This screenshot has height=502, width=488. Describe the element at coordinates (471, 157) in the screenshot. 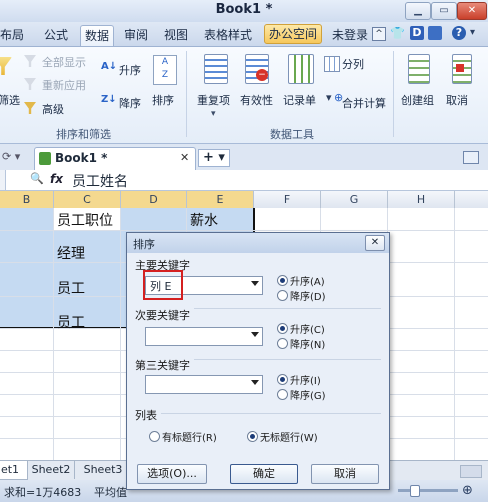

I see `window-layout-icon` at that location.